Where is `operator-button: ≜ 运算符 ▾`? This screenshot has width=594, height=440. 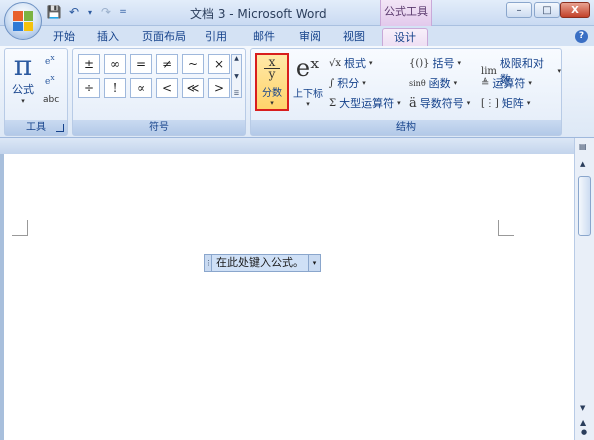 operator-button: ≜ 运算符 ▾ is located at coordinates (506, 83).